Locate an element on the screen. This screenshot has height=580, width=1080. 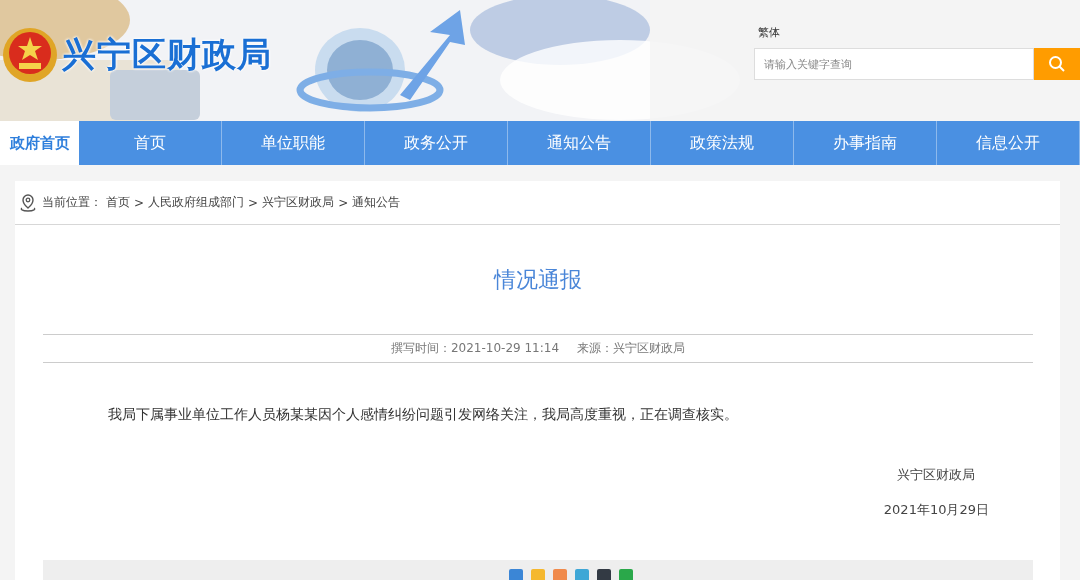
breadcrumb-link: 人民政府组成部门 is located at coordinates (196, 202).